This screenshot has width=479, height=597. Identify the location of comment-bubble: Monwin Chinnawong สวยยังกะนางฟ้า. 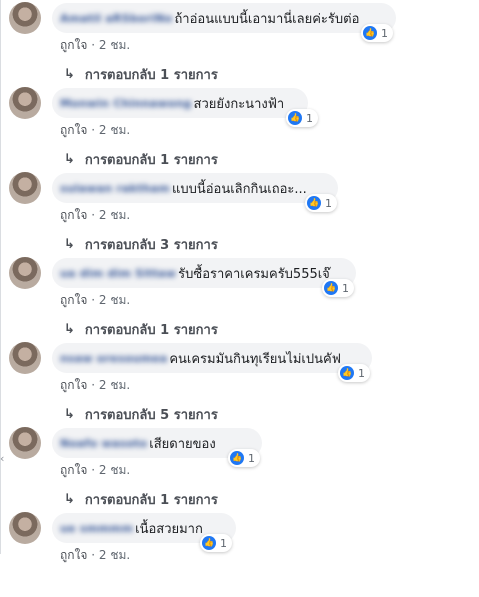
(180, 103).